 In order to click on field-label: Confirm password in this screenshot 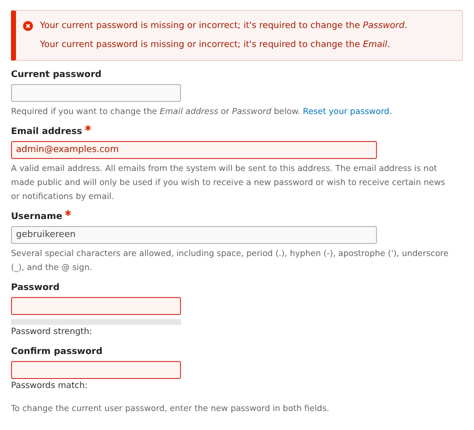, I will do `click(56, 352)`.